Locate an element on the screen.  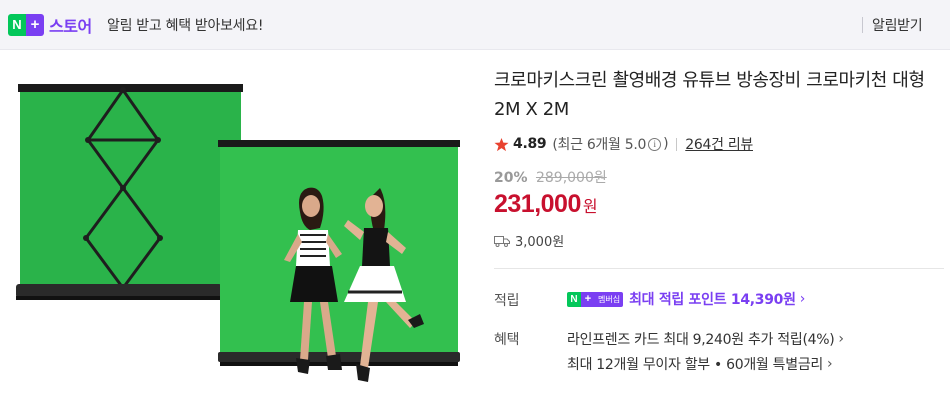
shipping-fee: 3,000원 is located at coordinates (540, 242).